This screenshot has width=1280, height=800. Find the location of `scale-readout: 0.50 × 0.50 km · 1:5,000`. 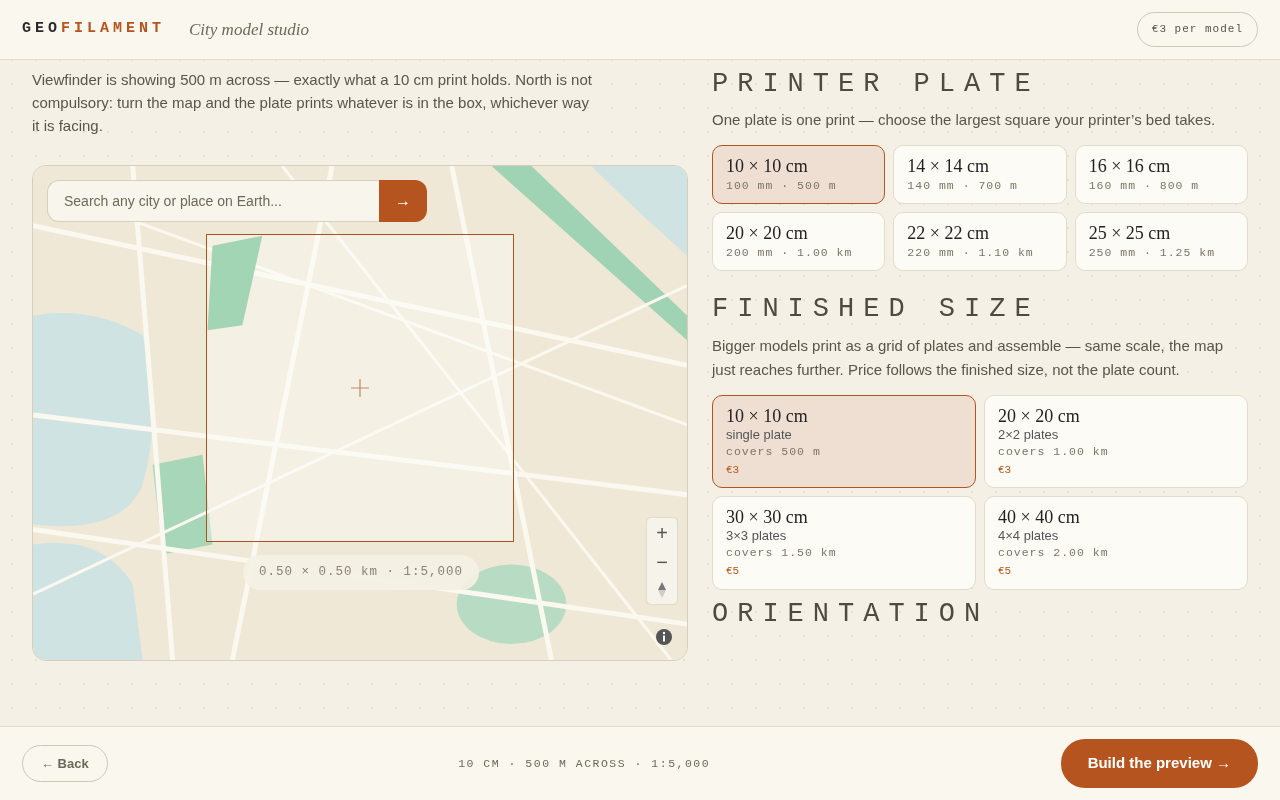

scale-readout: 0.50 × 0.50 km · 1:5,000 is located at coordinates (361, 572).